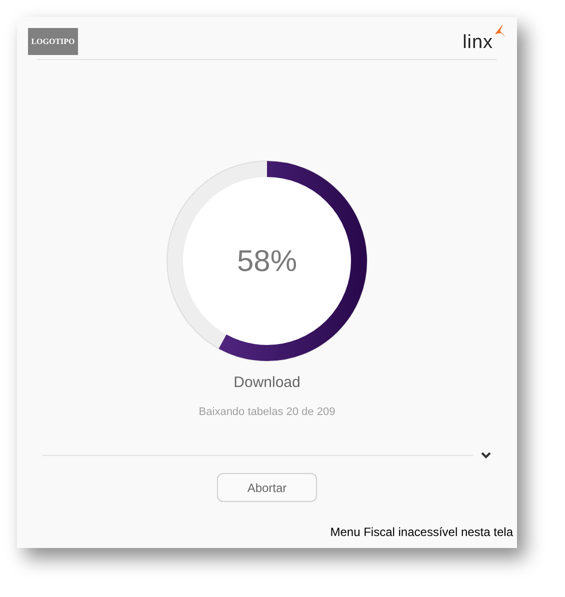 This screenshot has height=597, width=565. I want to click on progress-title: Download, so click(267, 383).